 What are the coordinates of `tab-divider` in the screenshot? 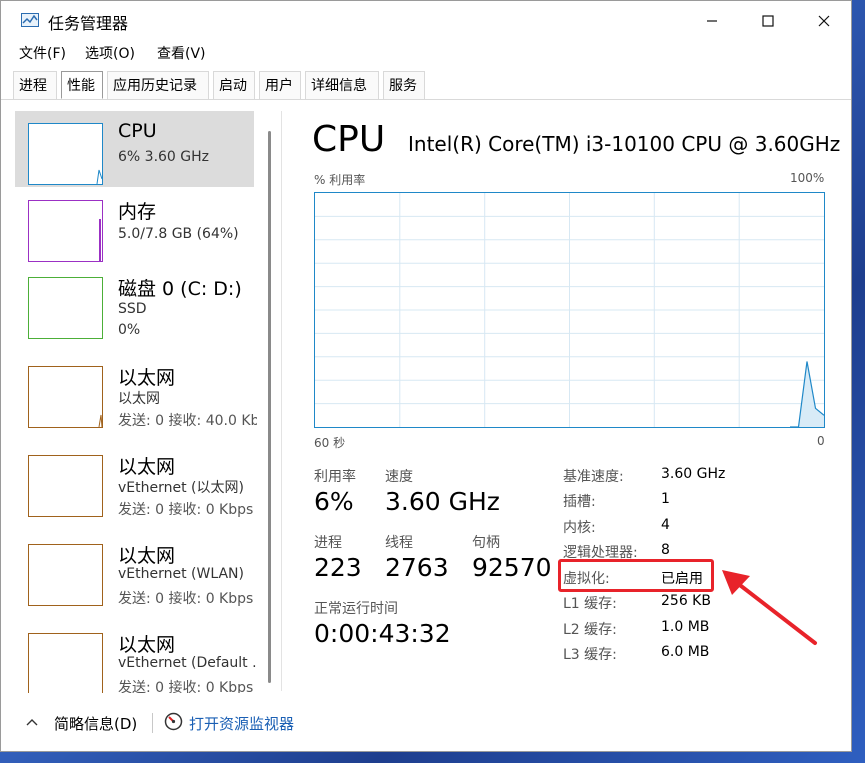 It's located at (426, 99).